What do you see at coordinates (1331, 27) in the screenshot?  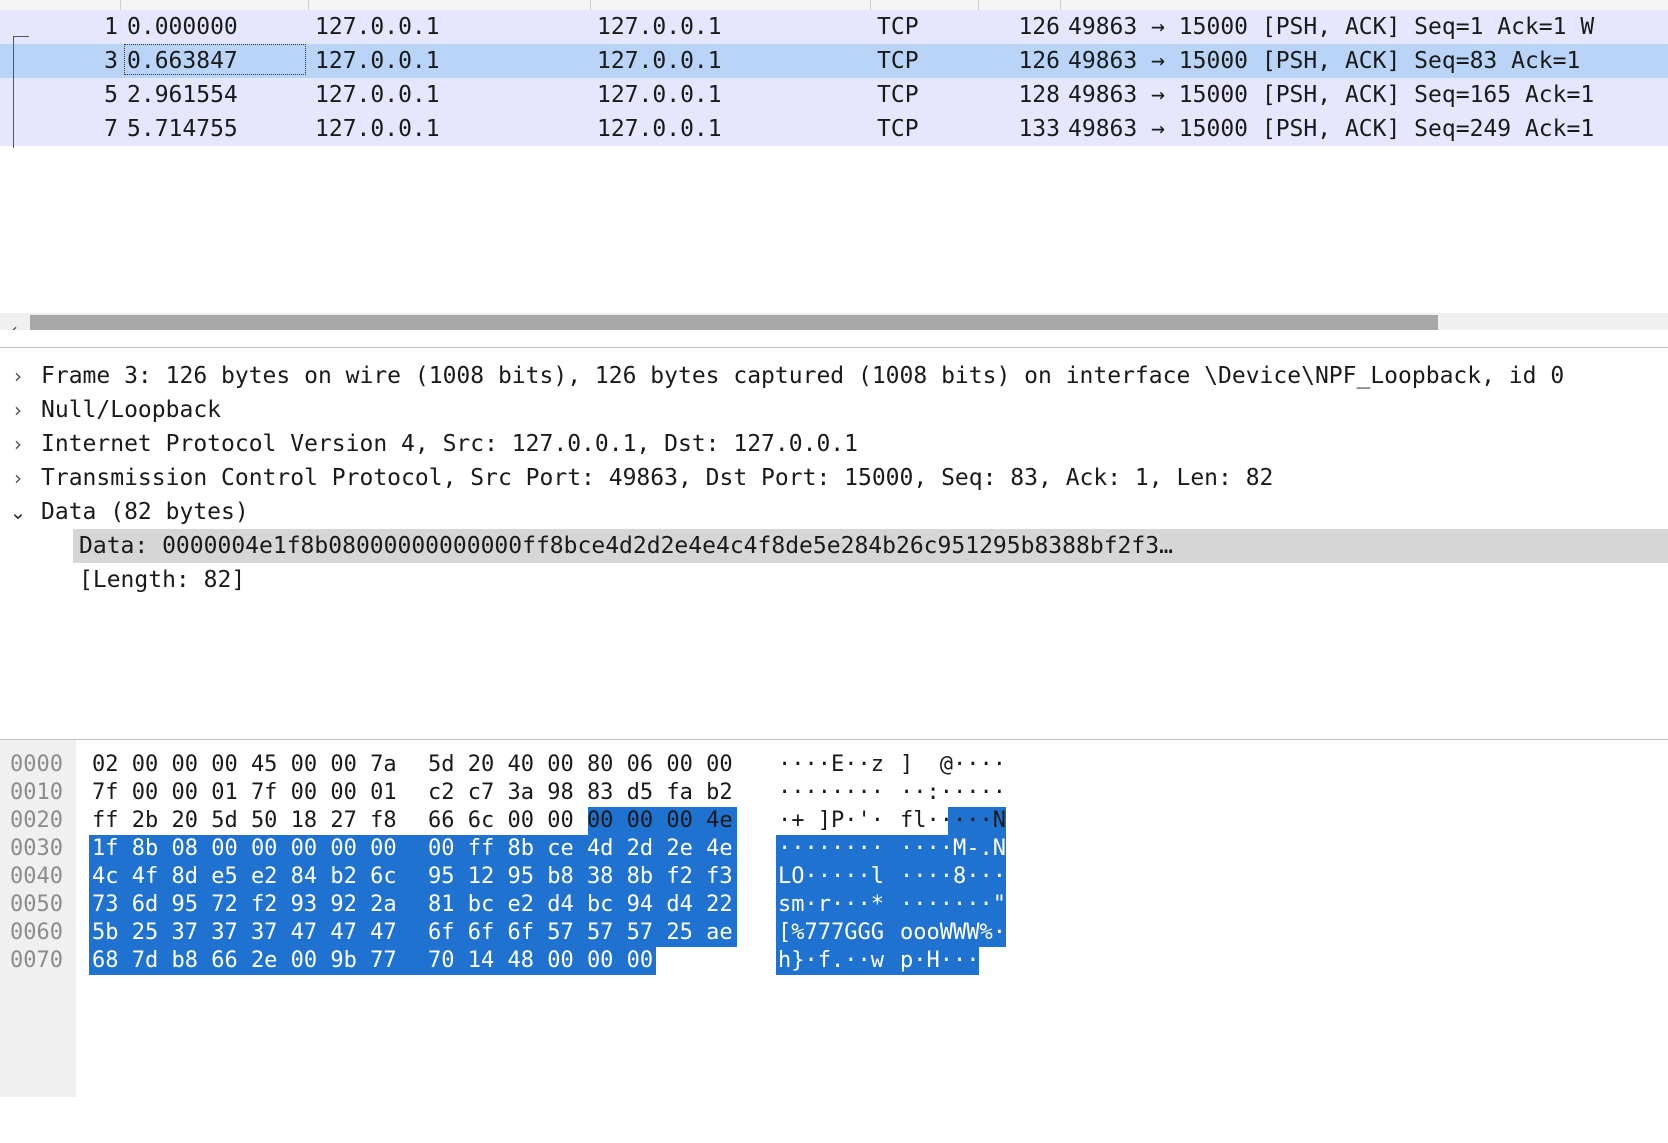 I see `packet-info: 49863 → 15000 [PSH, ACK] Seq=1 Ack=1 W` at bounding box center [1331, 27].